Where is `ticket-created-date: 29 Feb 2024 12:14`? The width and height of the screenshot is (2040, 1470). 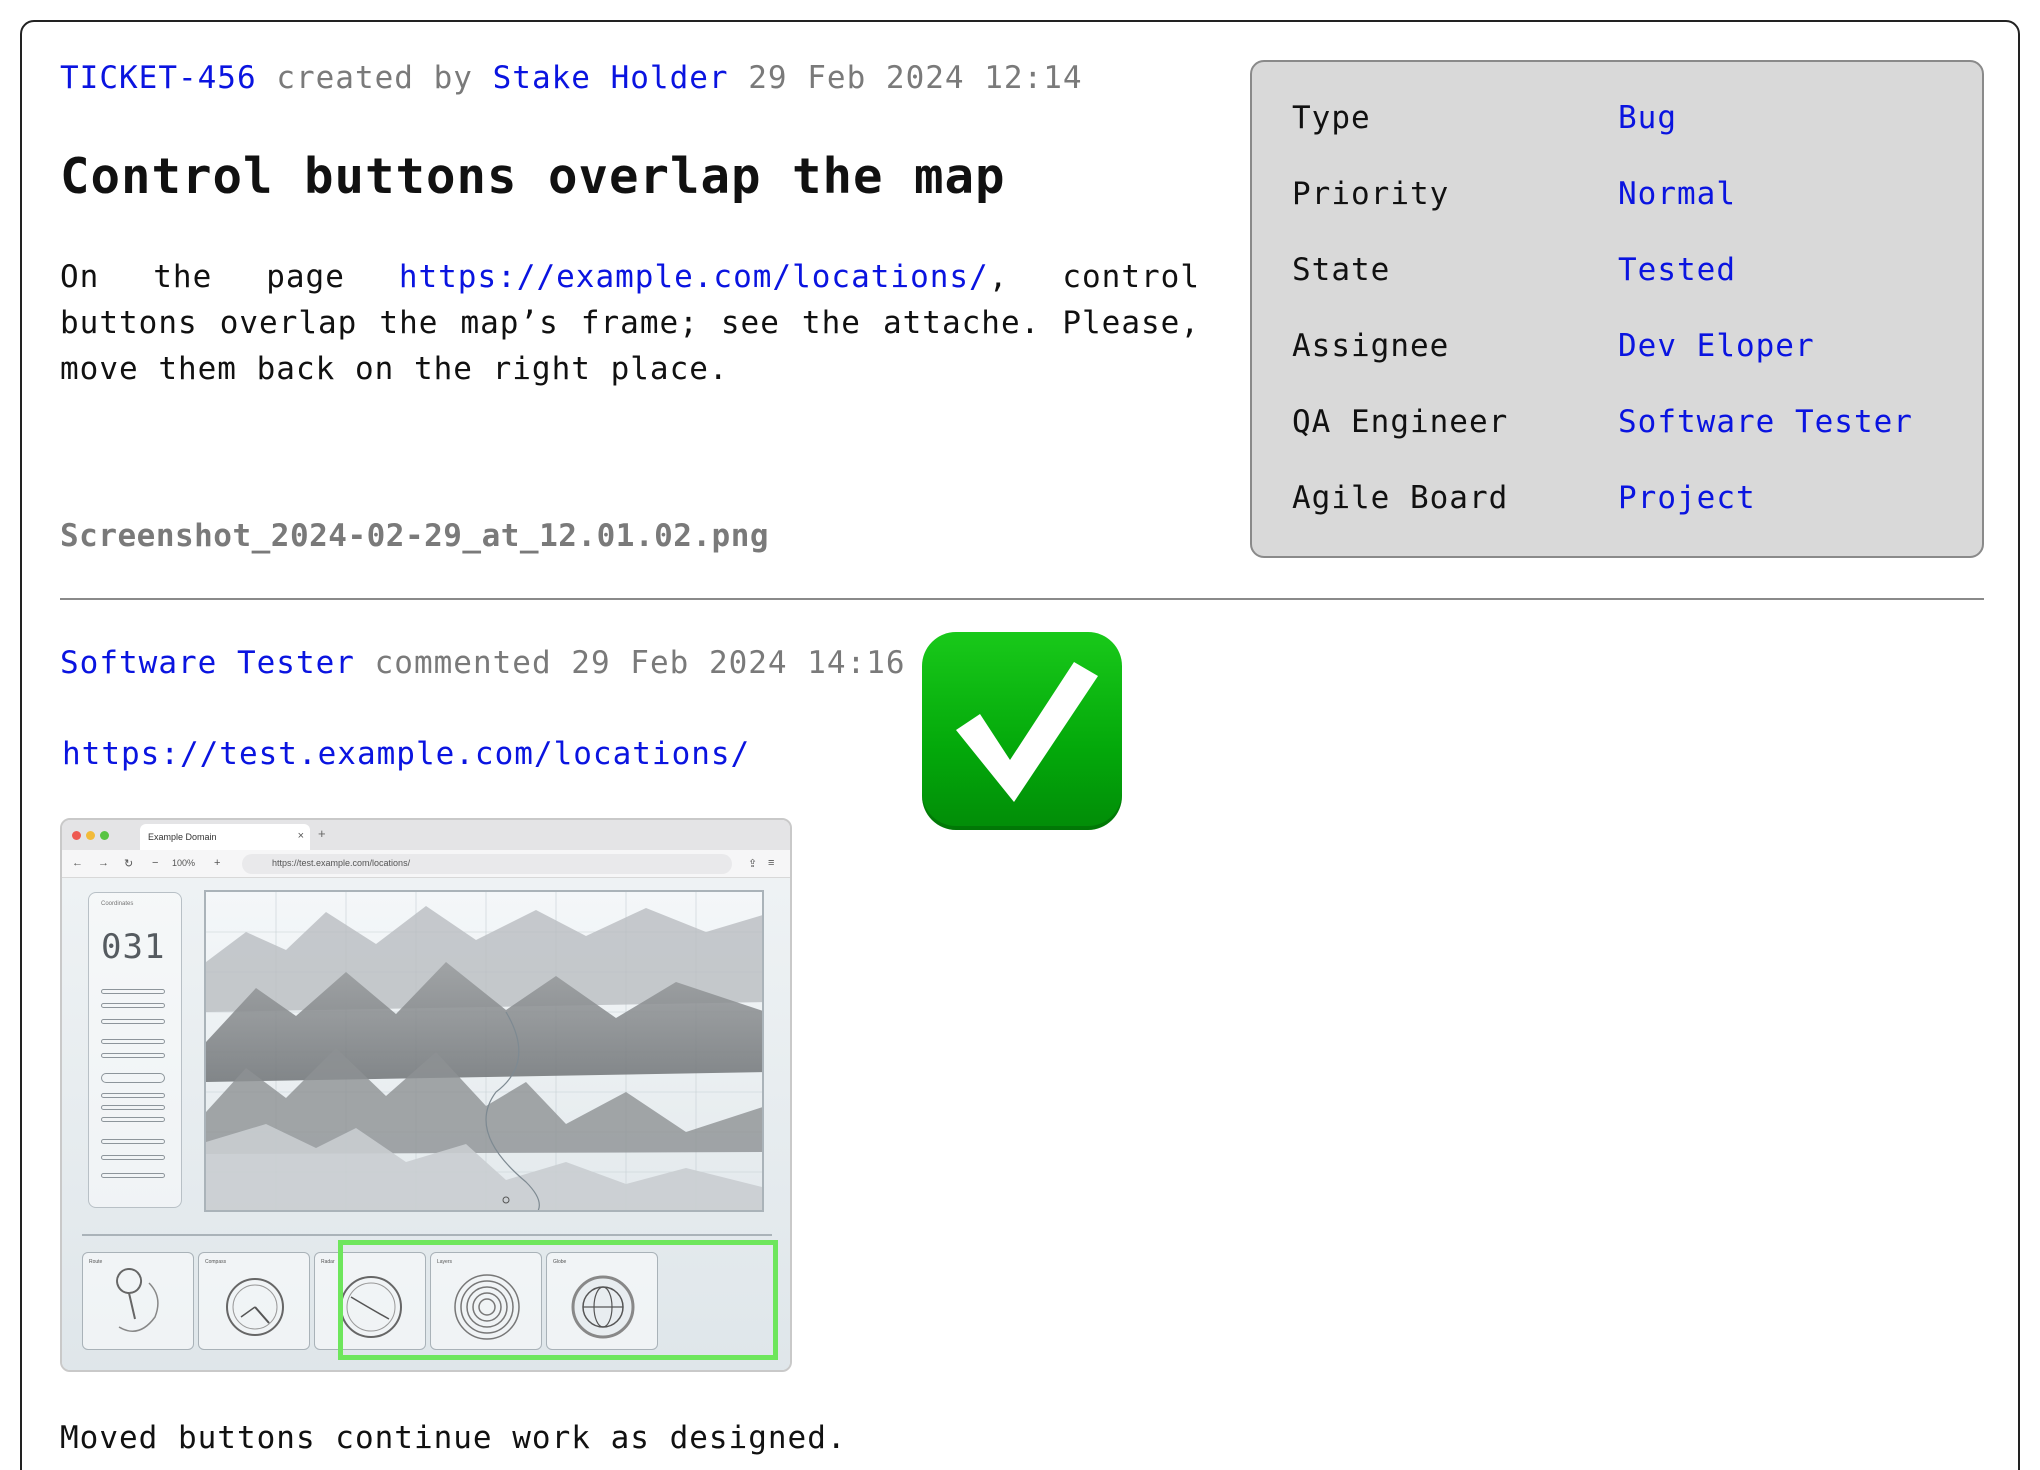
ticket-created-date: 29 Feb 2024 12:14 is located at coordinates (915, 78).